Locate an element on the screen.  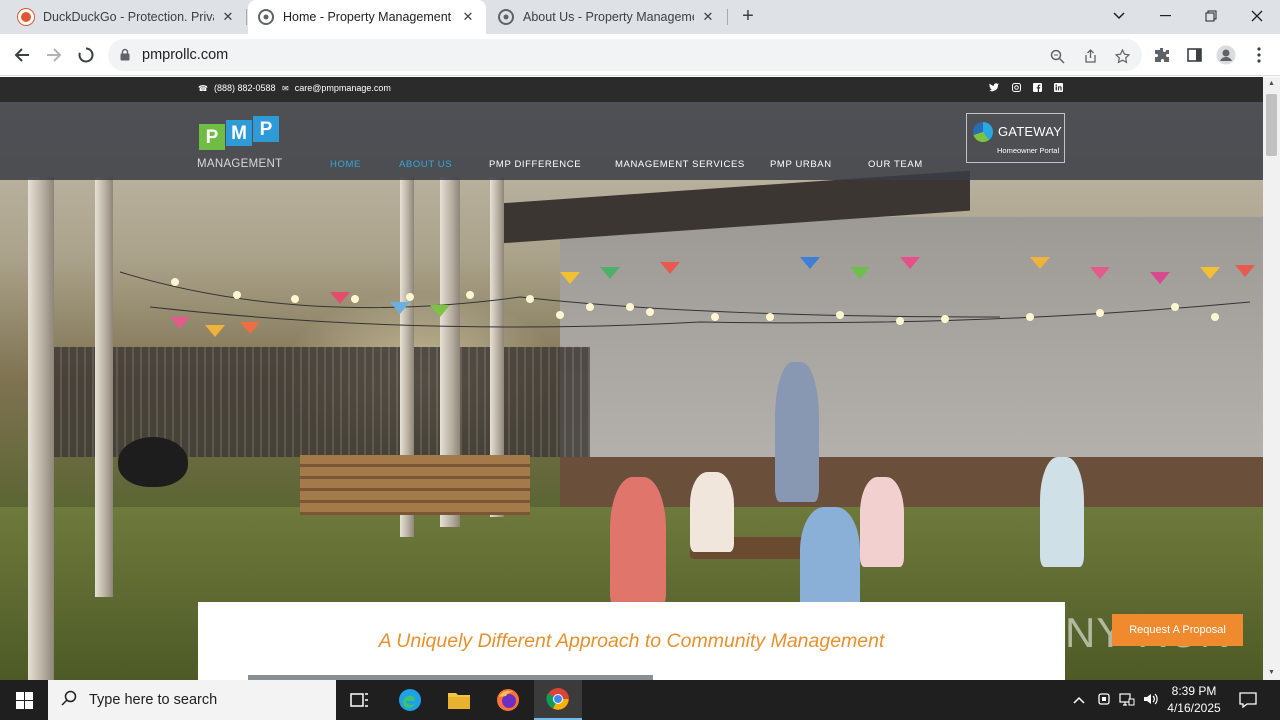
profile-icon is located at coordinates (1226, 55).